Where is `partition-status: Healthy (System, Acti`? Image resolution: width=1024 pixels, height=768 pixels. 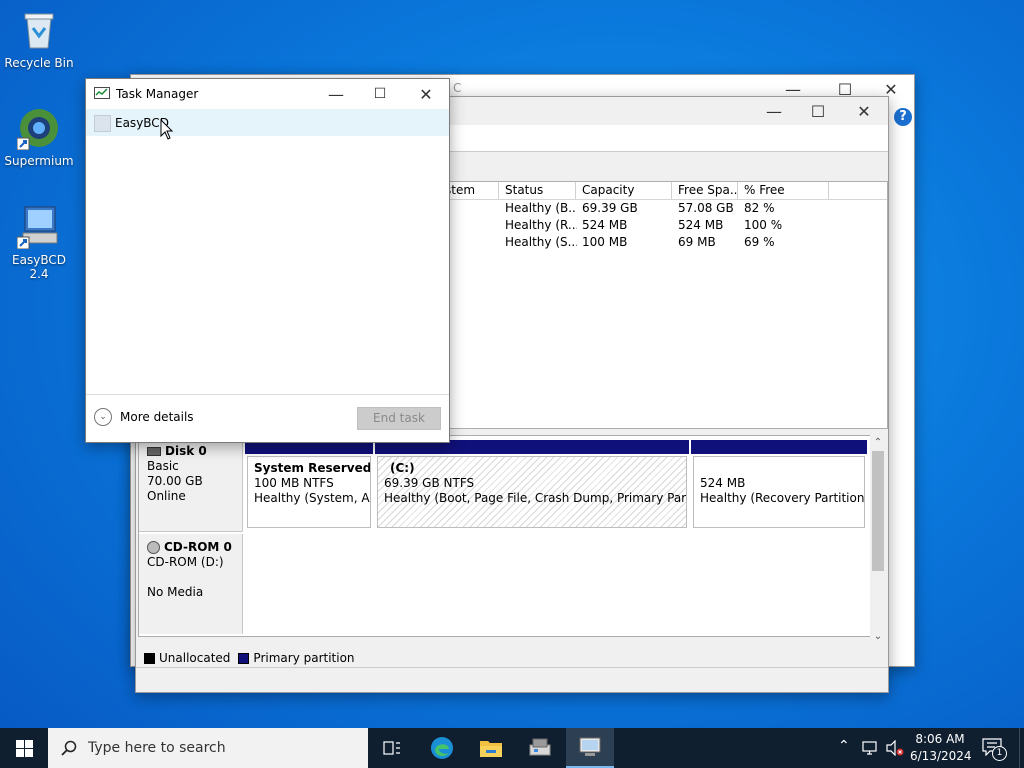
partition-status: Healthy (System, Acti is located at coordinates (312, 498).